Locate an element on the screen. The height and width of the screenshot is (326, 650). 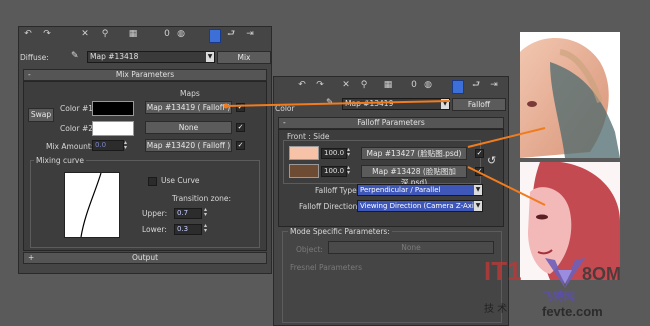
lower-input: 0.3 is located at coordinates (188, 229).